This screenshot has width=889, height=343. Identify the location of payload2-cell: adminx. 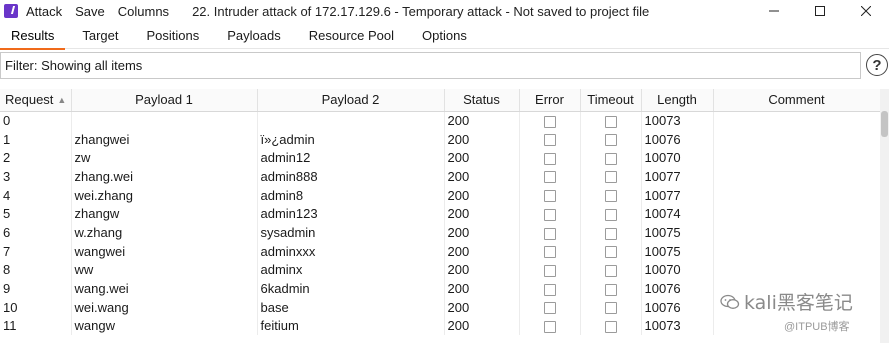
(351, 270).